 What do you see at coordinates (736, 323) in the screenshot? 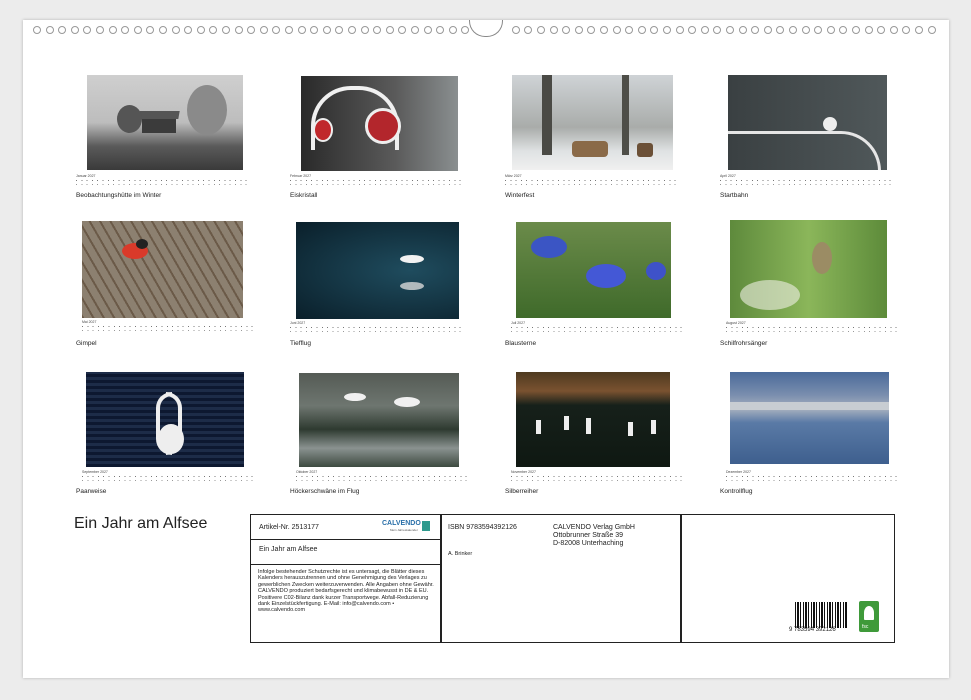
I see `month-label: August 2027` at bounding box center [736, 323].